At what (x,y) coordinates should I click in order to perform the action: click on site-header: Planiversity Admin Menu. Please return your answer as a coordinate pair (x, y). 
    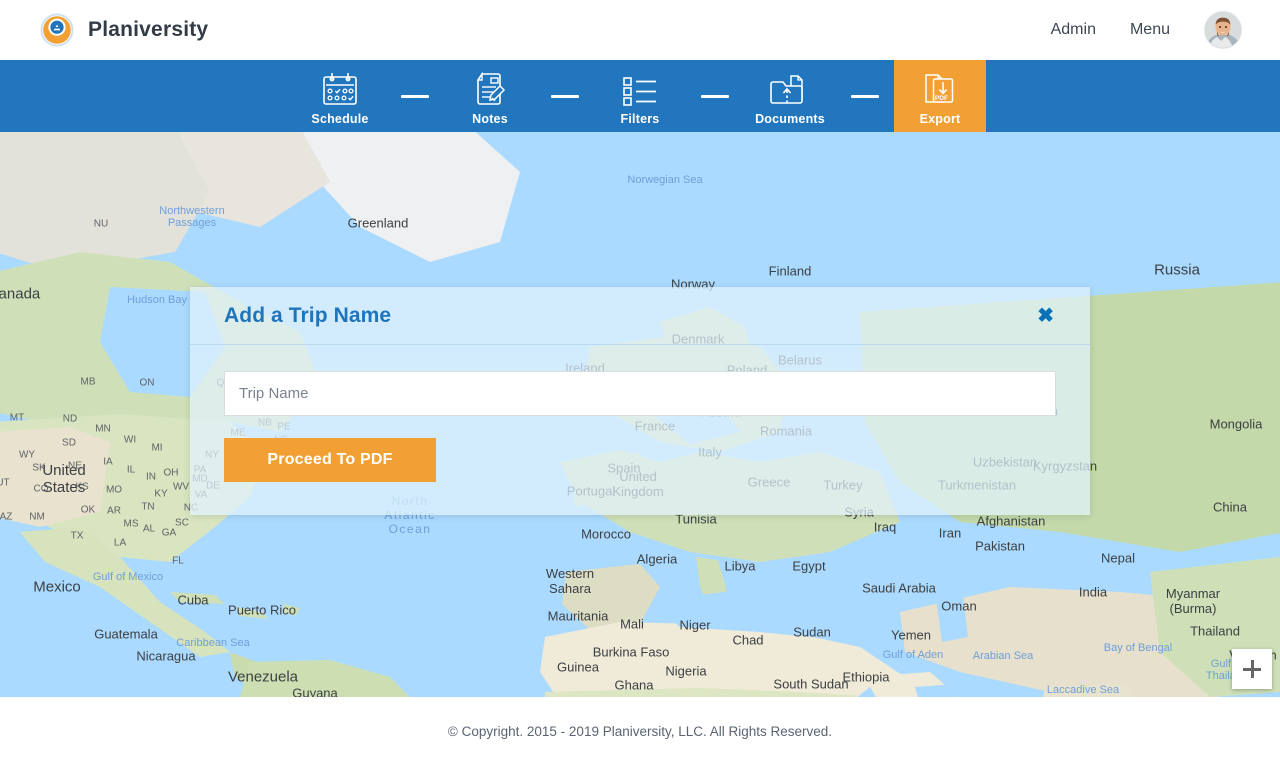
    Looking at the image, I should click on (640, 30).